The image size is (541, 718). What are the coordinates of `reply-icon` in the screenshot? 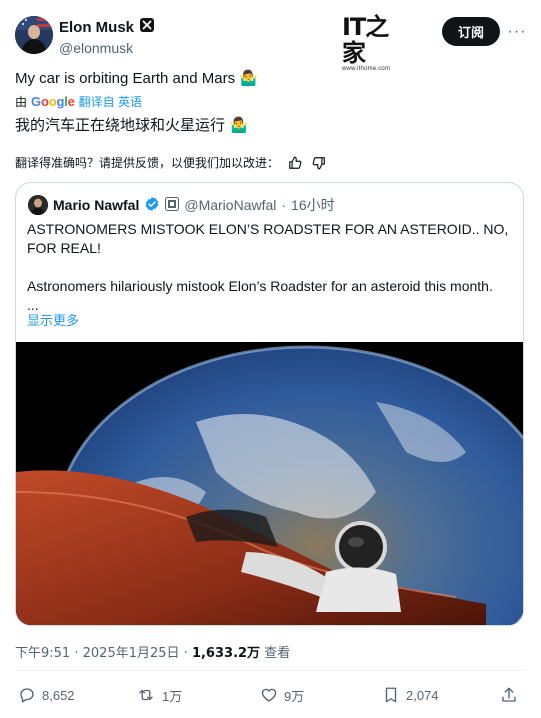 It's located at (27, 695).